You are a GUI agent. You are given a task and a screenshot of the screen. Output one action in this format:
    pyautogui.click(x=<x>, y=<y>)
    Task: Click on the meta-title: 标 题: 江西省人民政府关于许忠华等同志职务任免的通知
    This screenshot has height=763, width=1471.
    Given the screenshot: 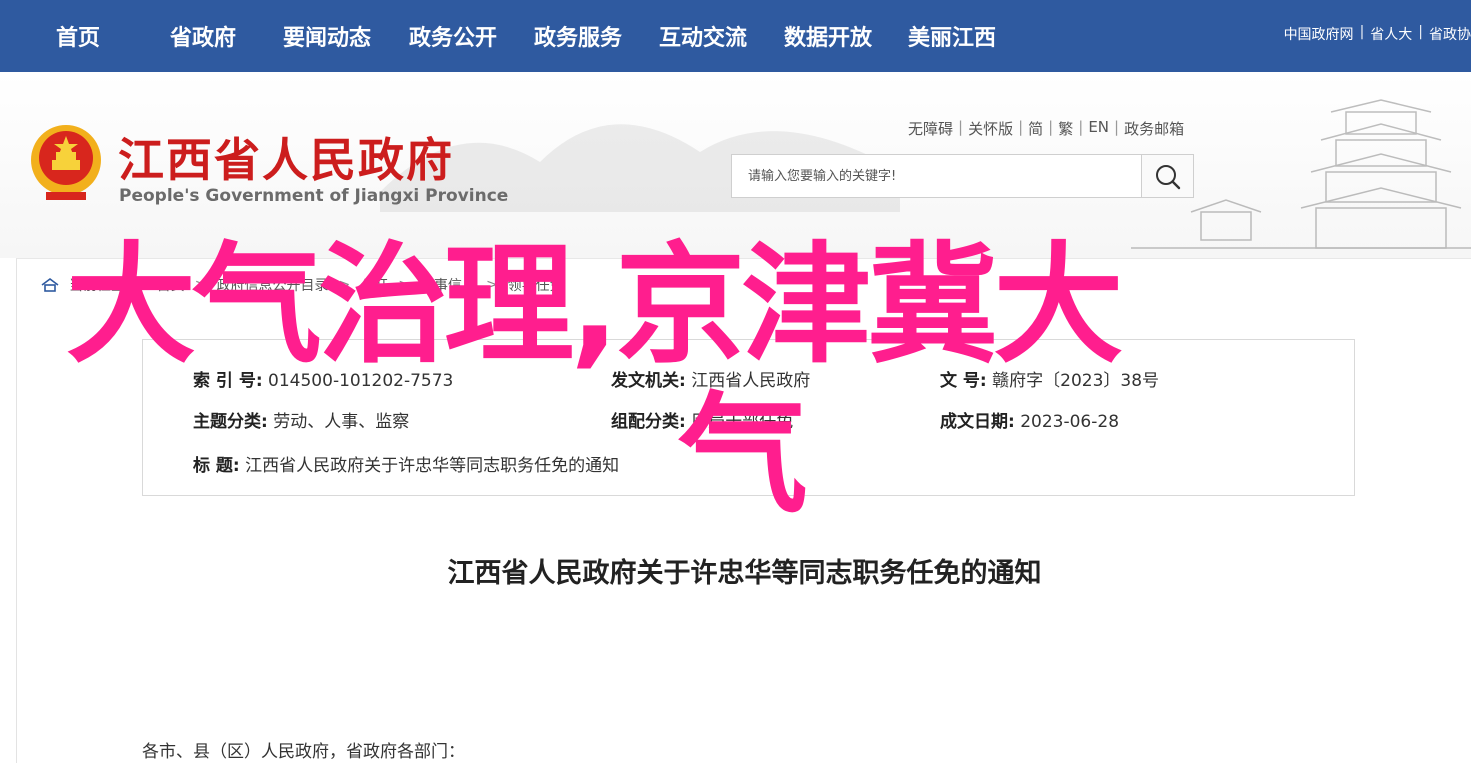 What is the action you would take?
    pyautogui.click(x=406, y=463)
    